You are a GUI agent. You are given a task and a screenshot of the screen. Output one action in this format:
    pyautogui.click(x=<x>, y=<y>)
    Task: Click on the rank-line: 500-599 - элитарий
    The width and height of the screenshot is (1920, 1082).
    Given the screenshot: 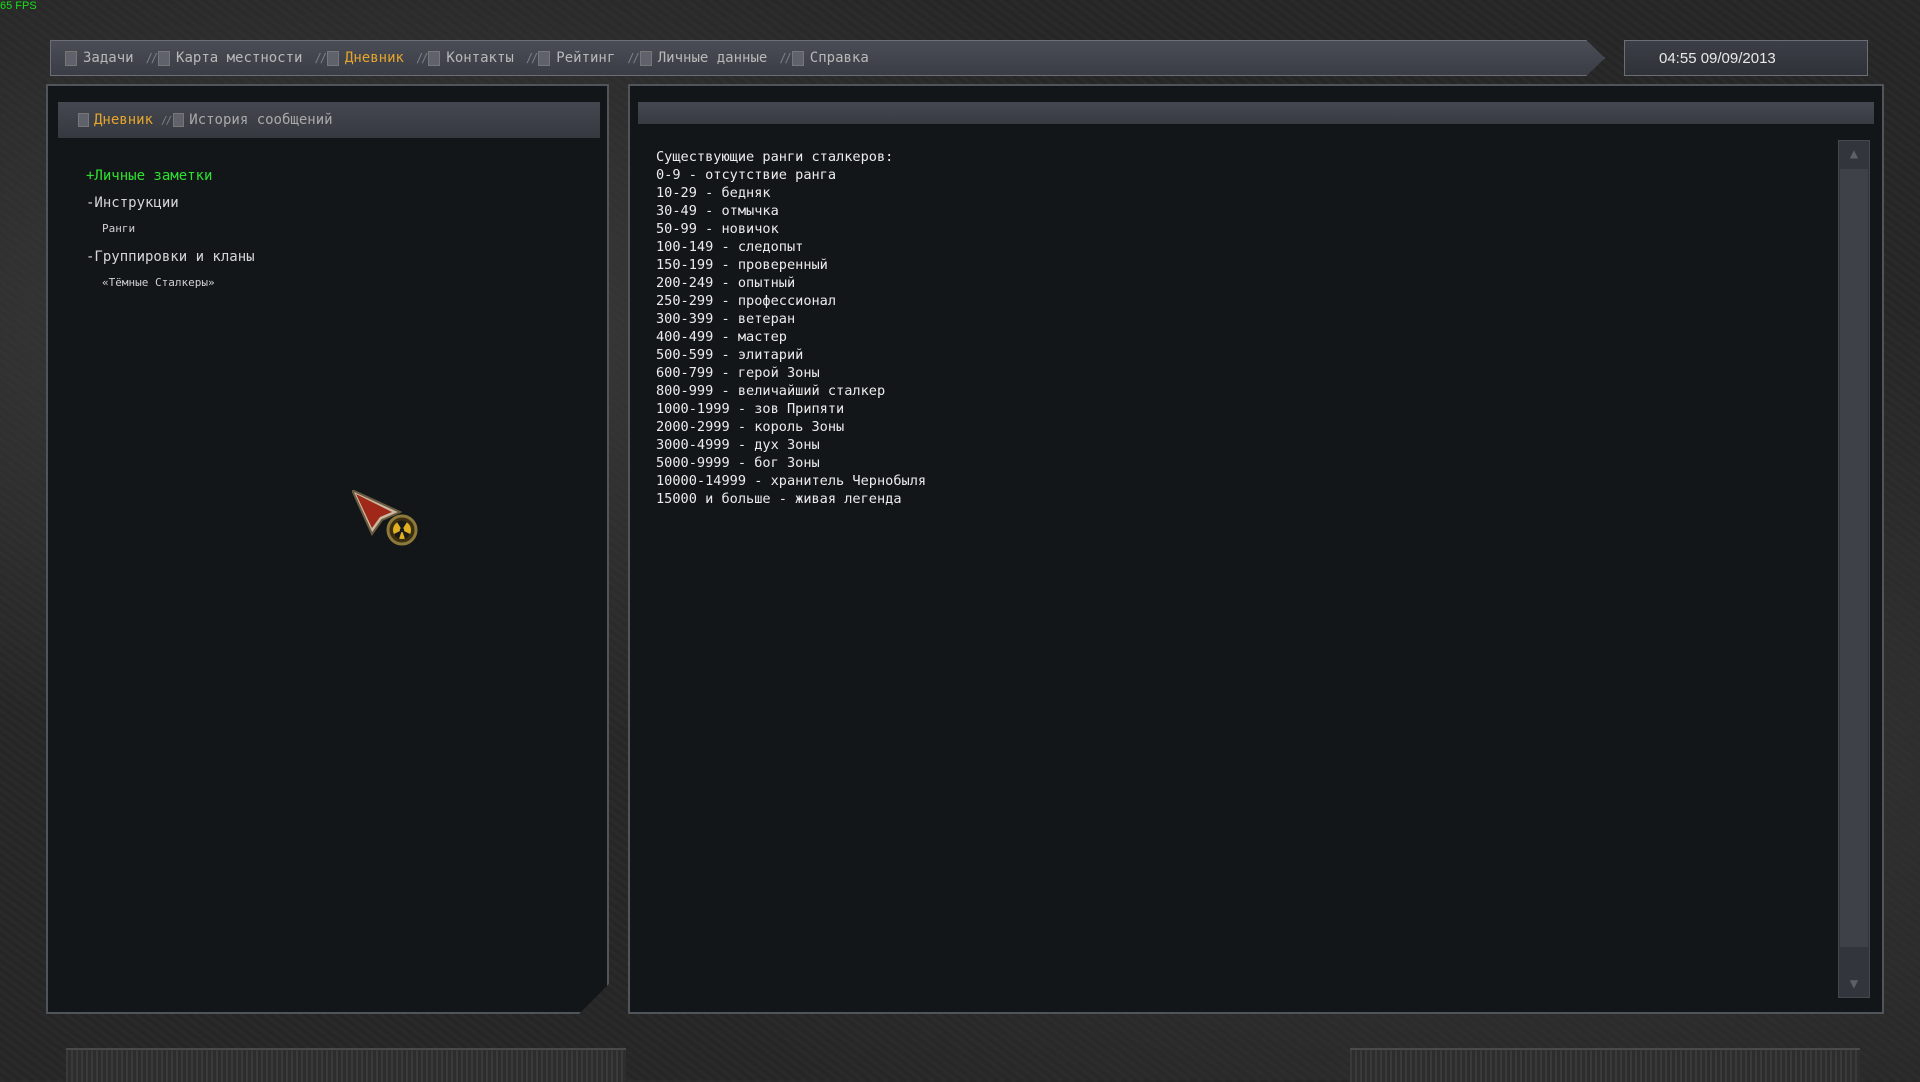 What is the action you would take?
    pyautogui.click(x=730, y=355)
    